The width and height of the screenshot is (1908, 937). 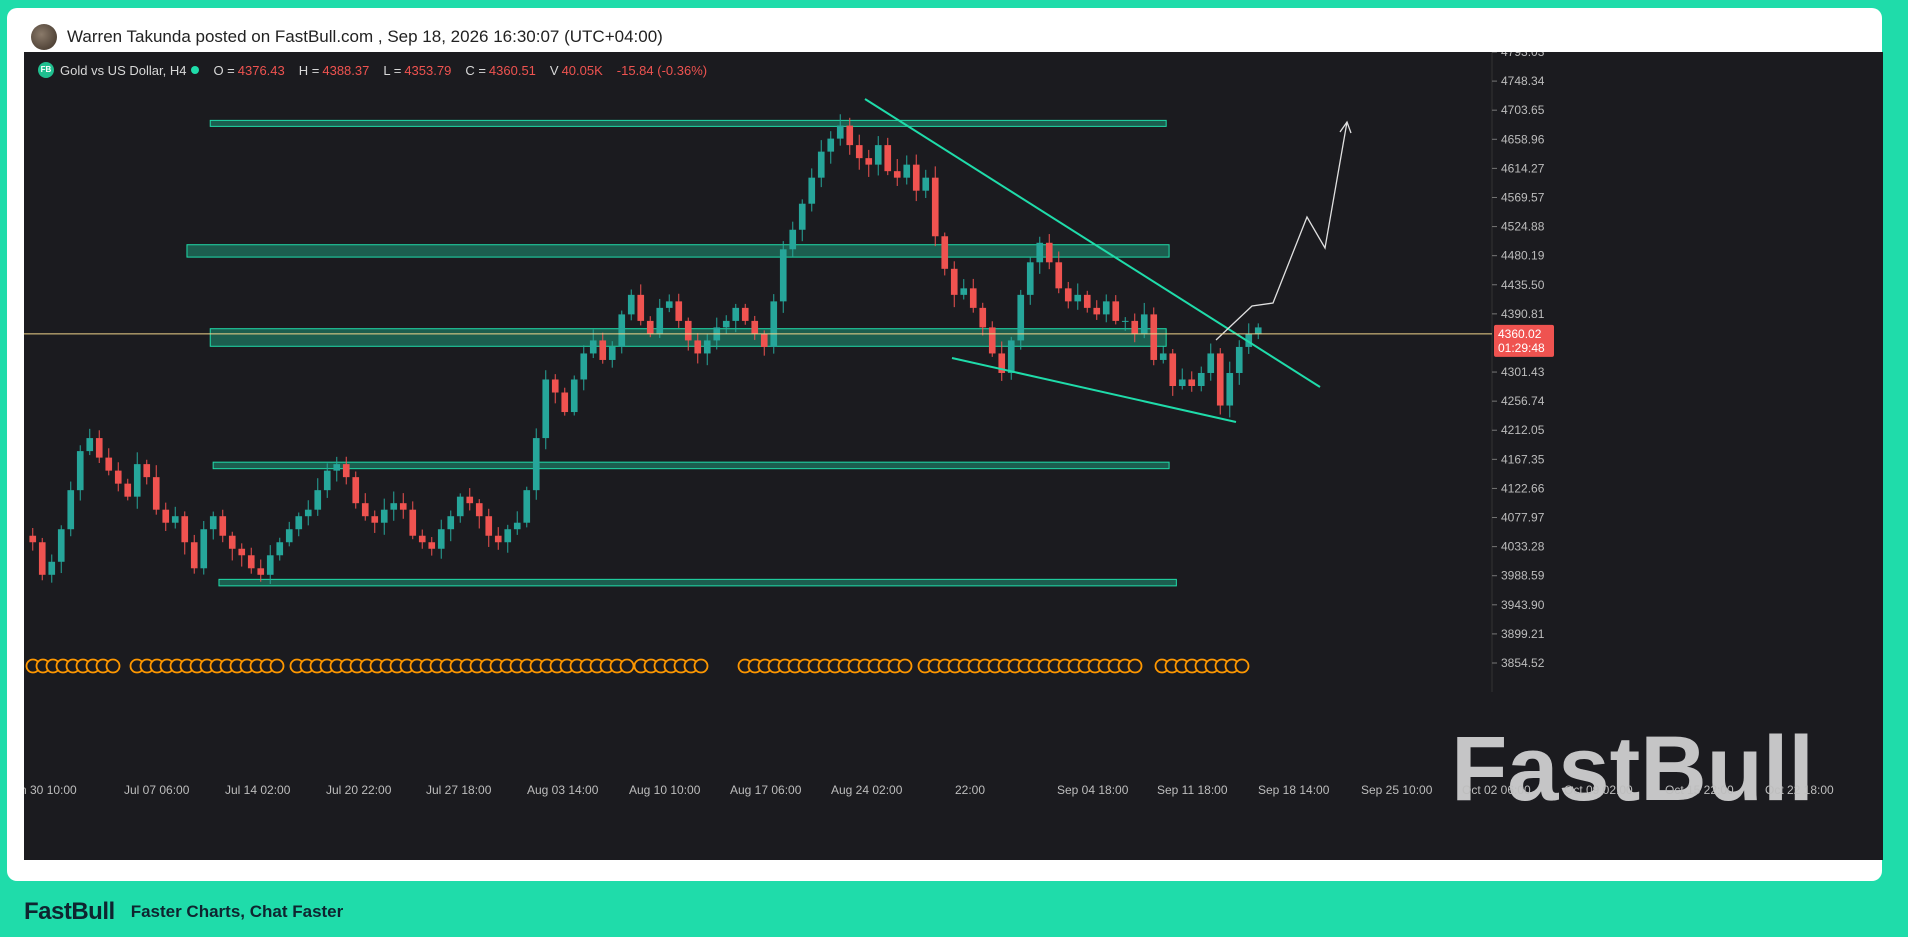 I want to click on x-tick-label: Sep 18 14:00, so click(x=1294, y=790).